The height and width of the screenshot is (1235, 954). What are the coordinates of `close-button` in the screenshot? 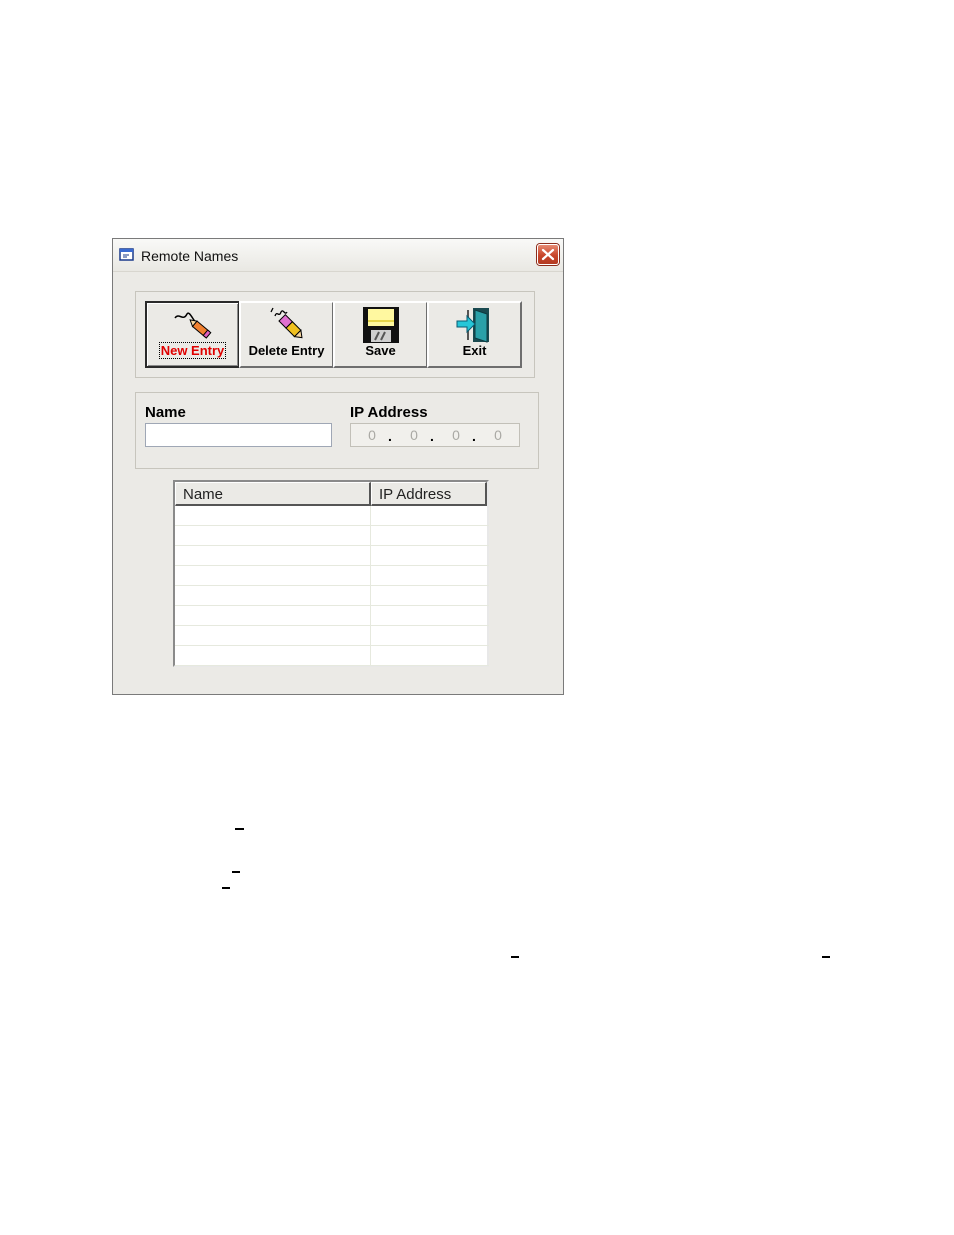 It's located at (548, 254).